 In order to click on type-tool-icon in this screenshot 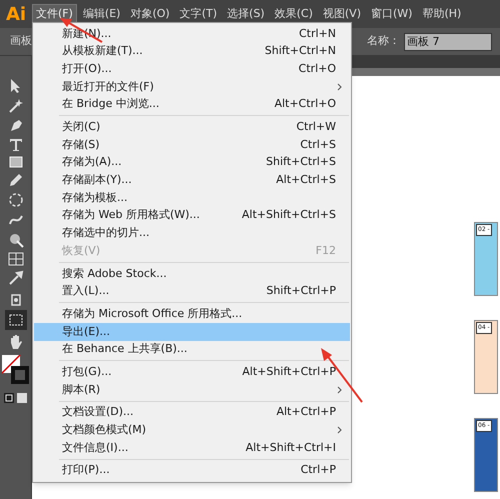, I will do `click(15, 145)`.